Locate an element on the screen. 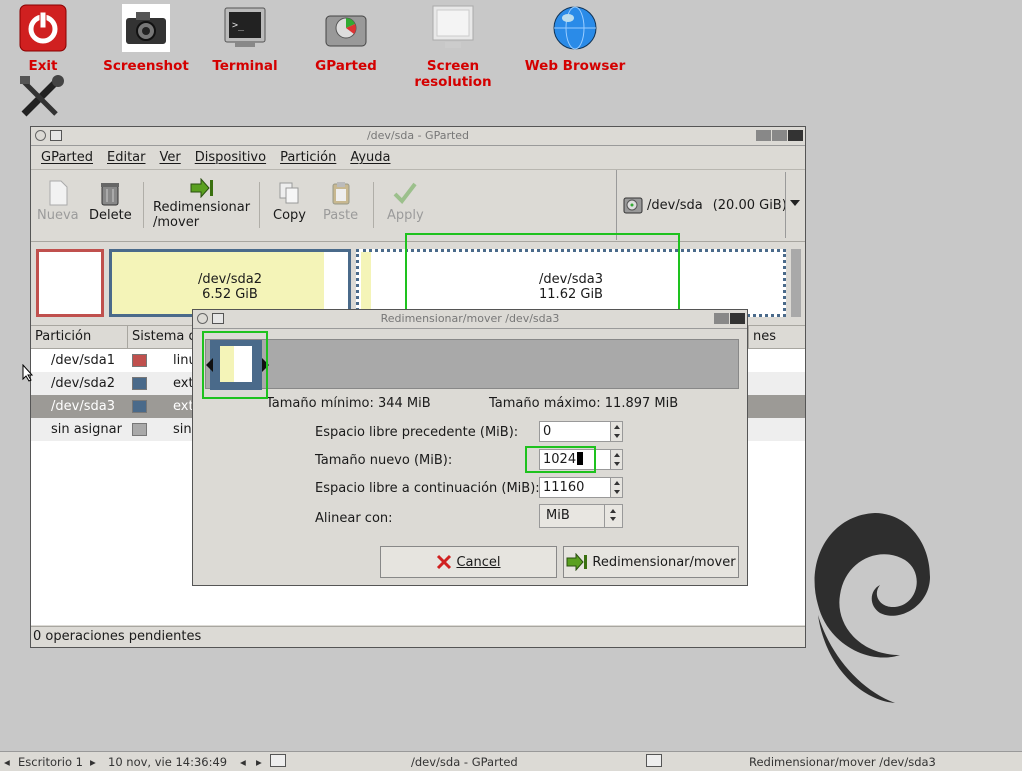 The height and width of the screenshot is (771, 1022). desktop-icon-web-browser: Web Browser is located at coordinates (575, 39).